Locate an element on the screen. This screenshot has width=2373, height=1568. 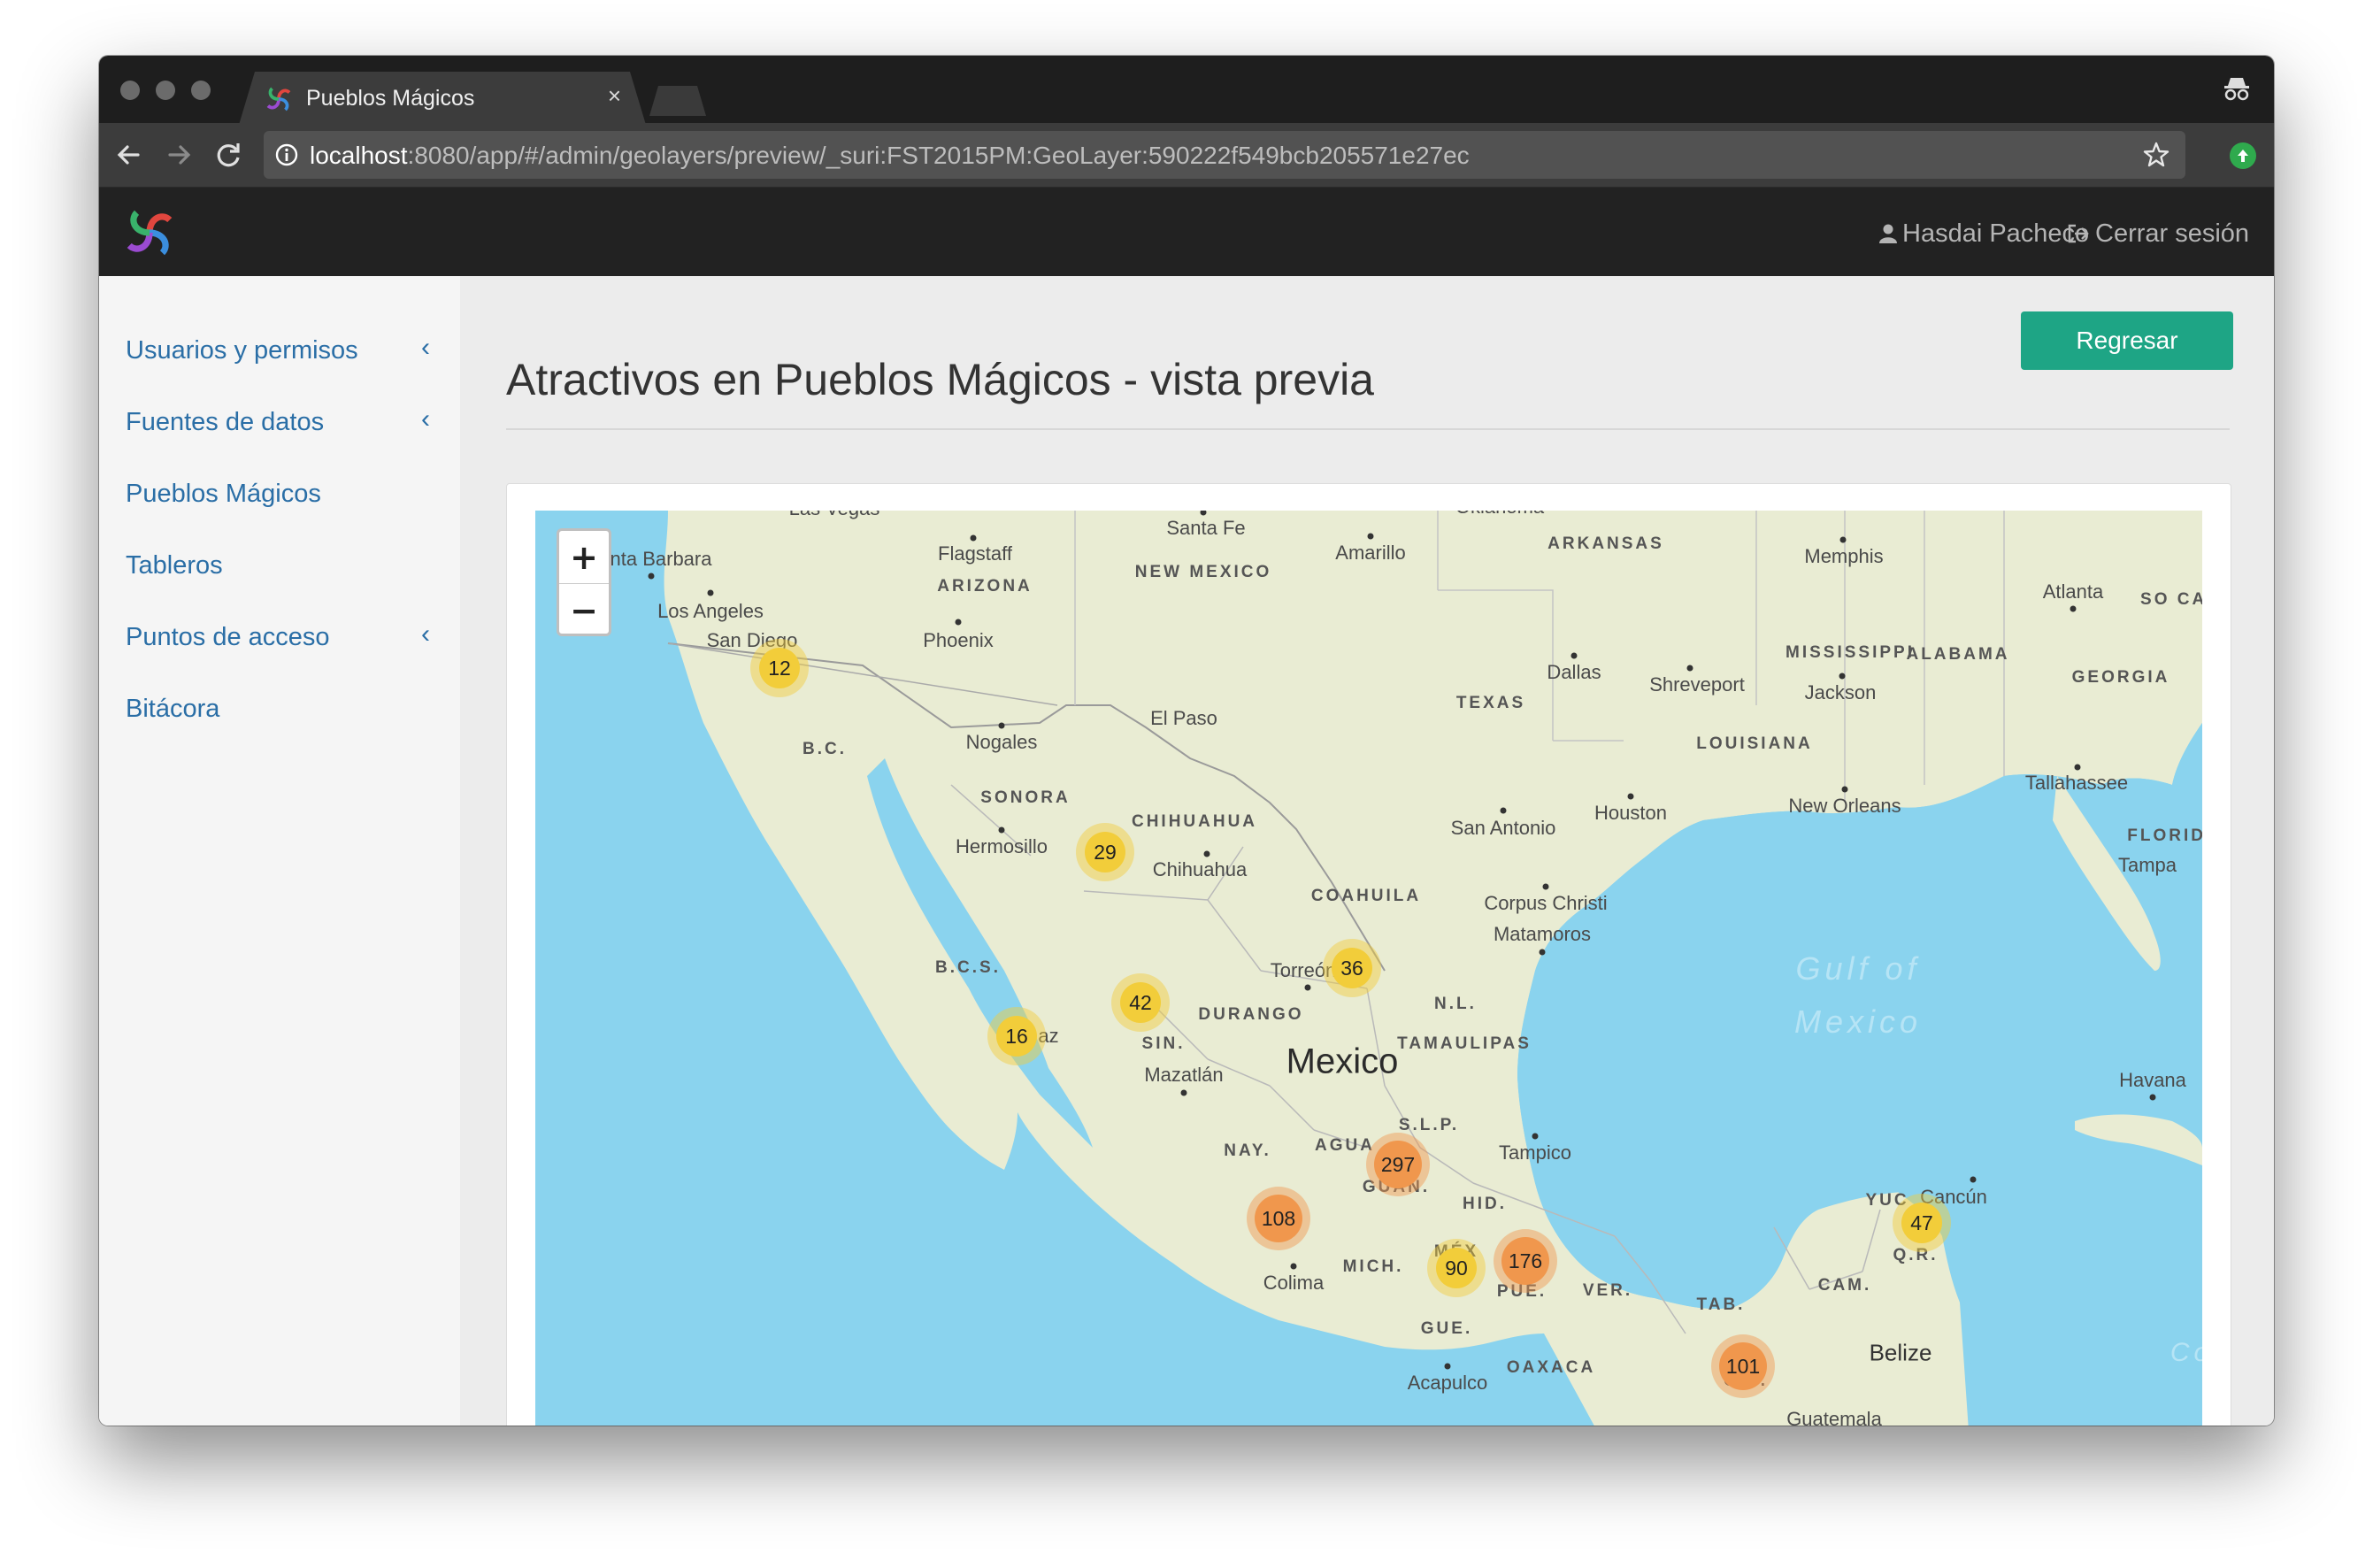
title-divider is located at coordinates (1368, 429).